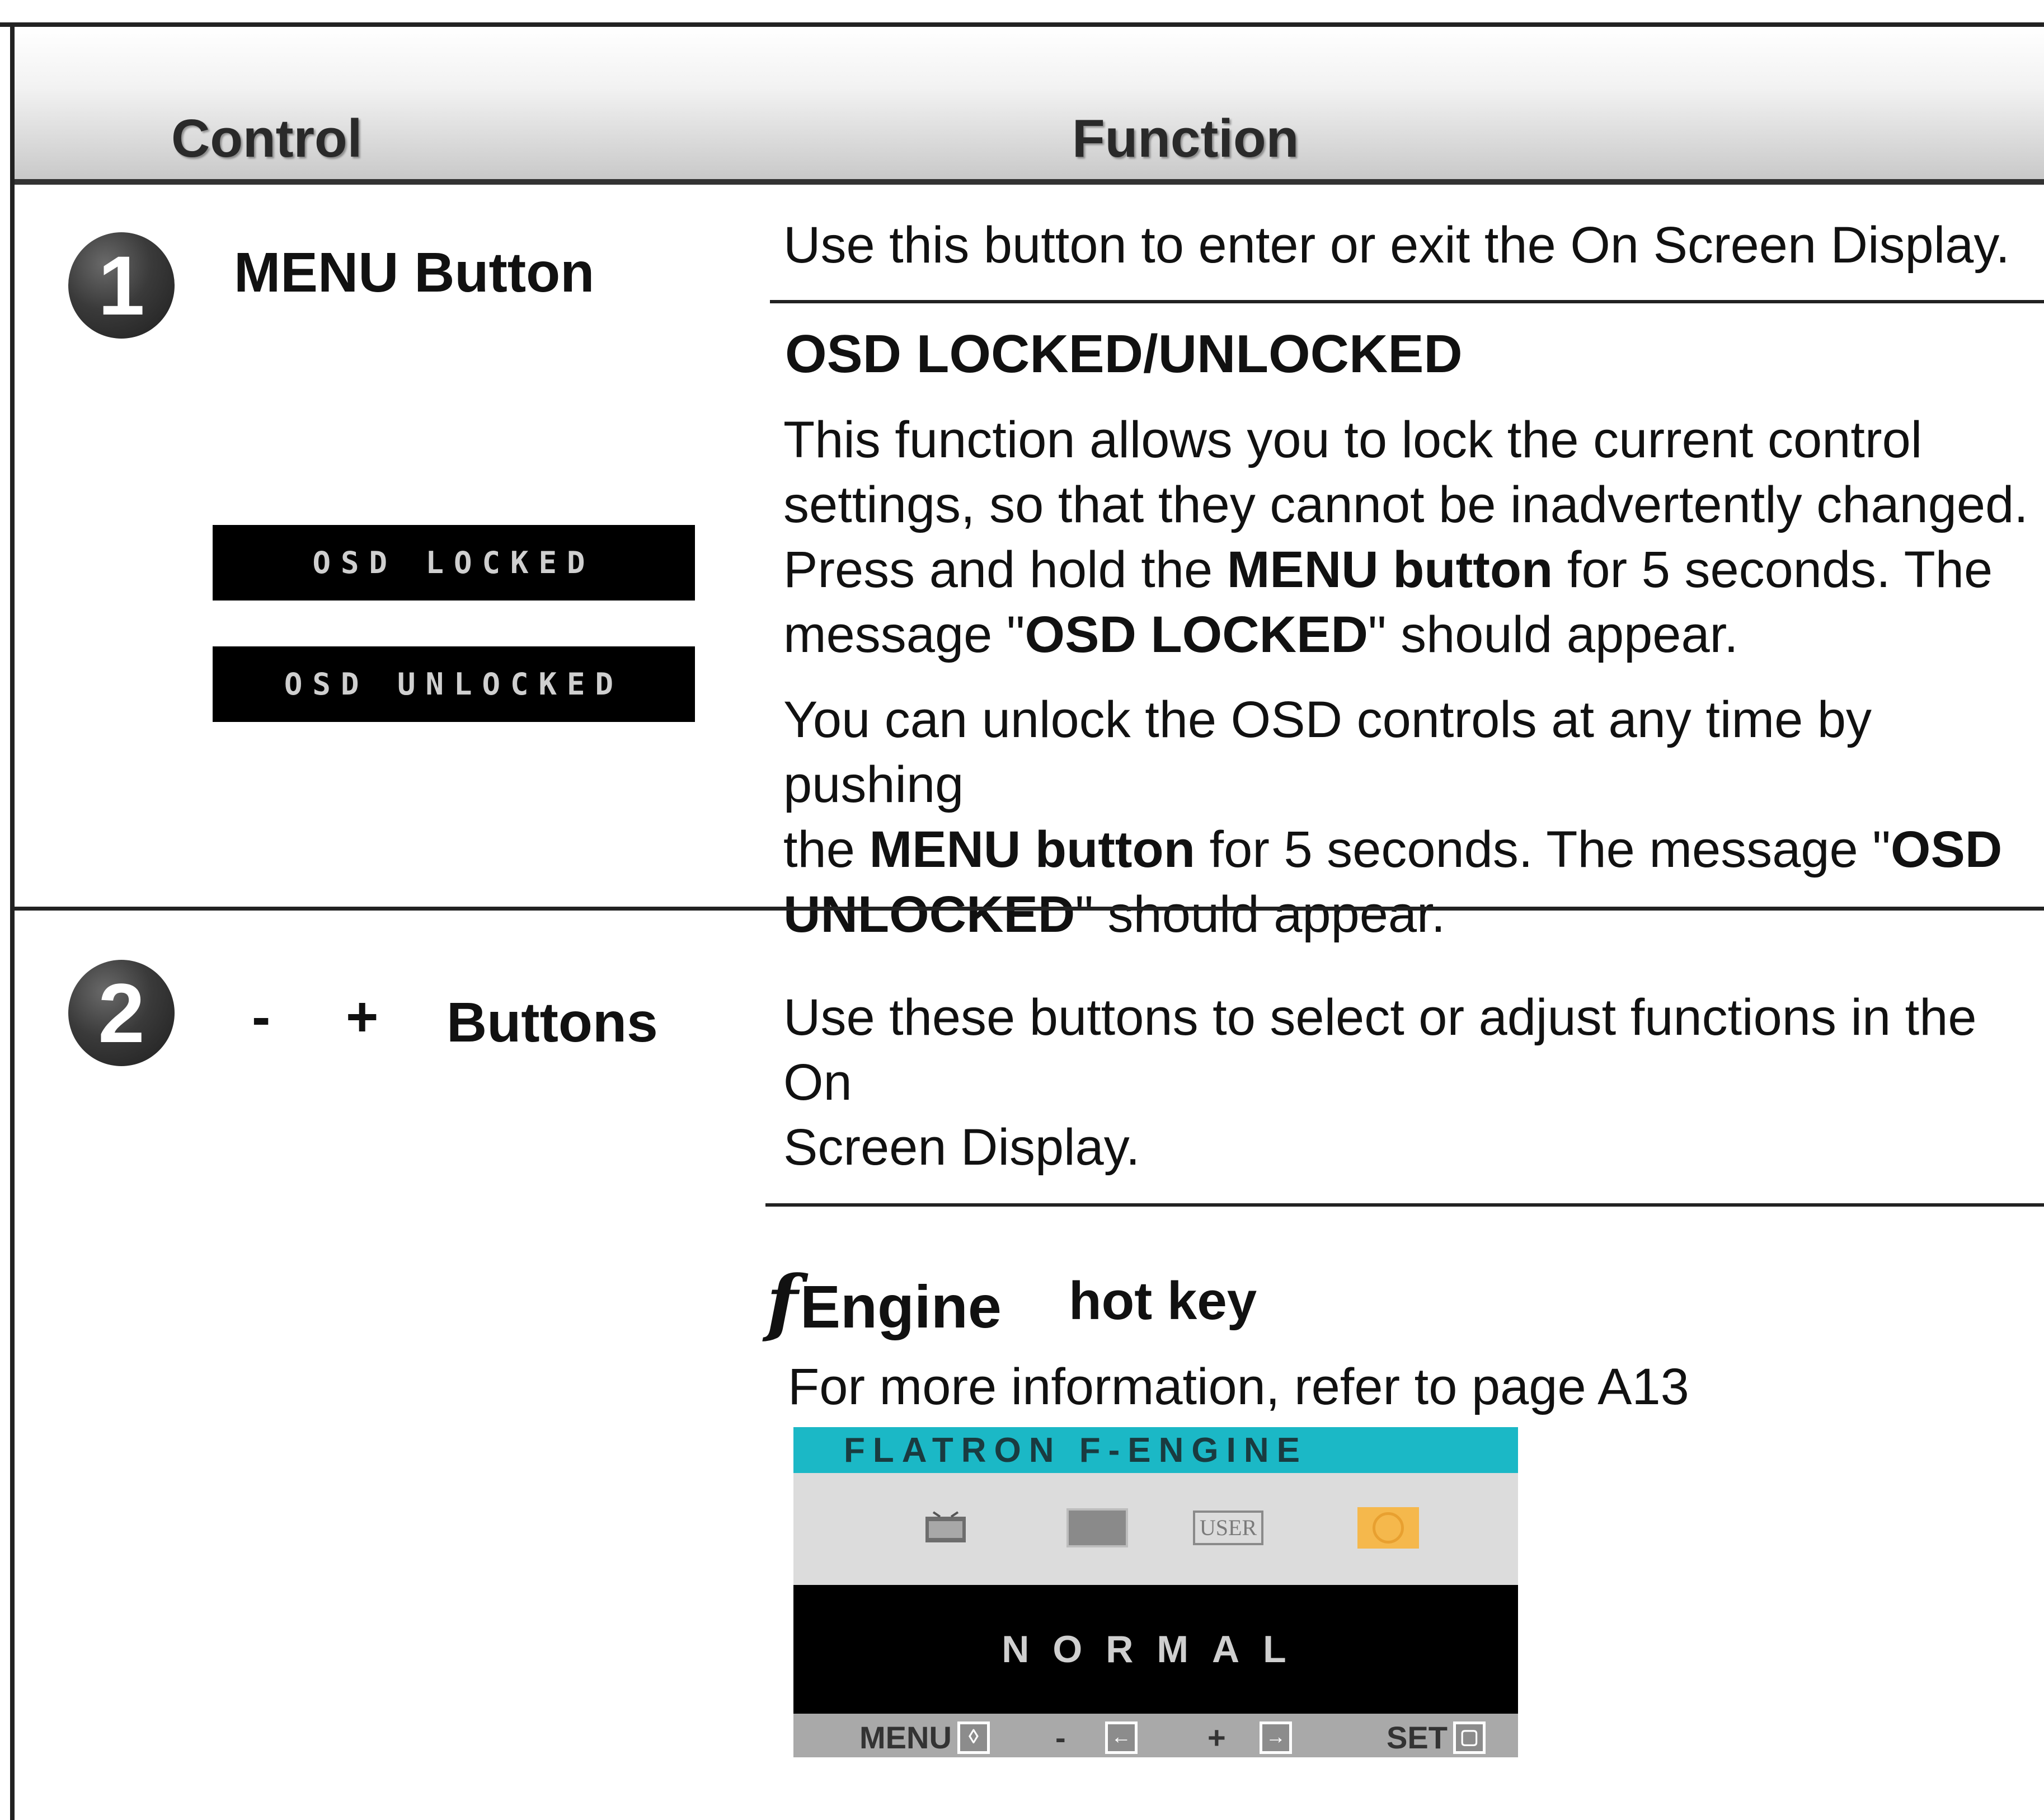 The image size is (2044, 1820). What do you see at coordinates (1155, 1529) in the screenshot?
I see `osd-mode-icons: USER` at bounding box center [1155, 1529].